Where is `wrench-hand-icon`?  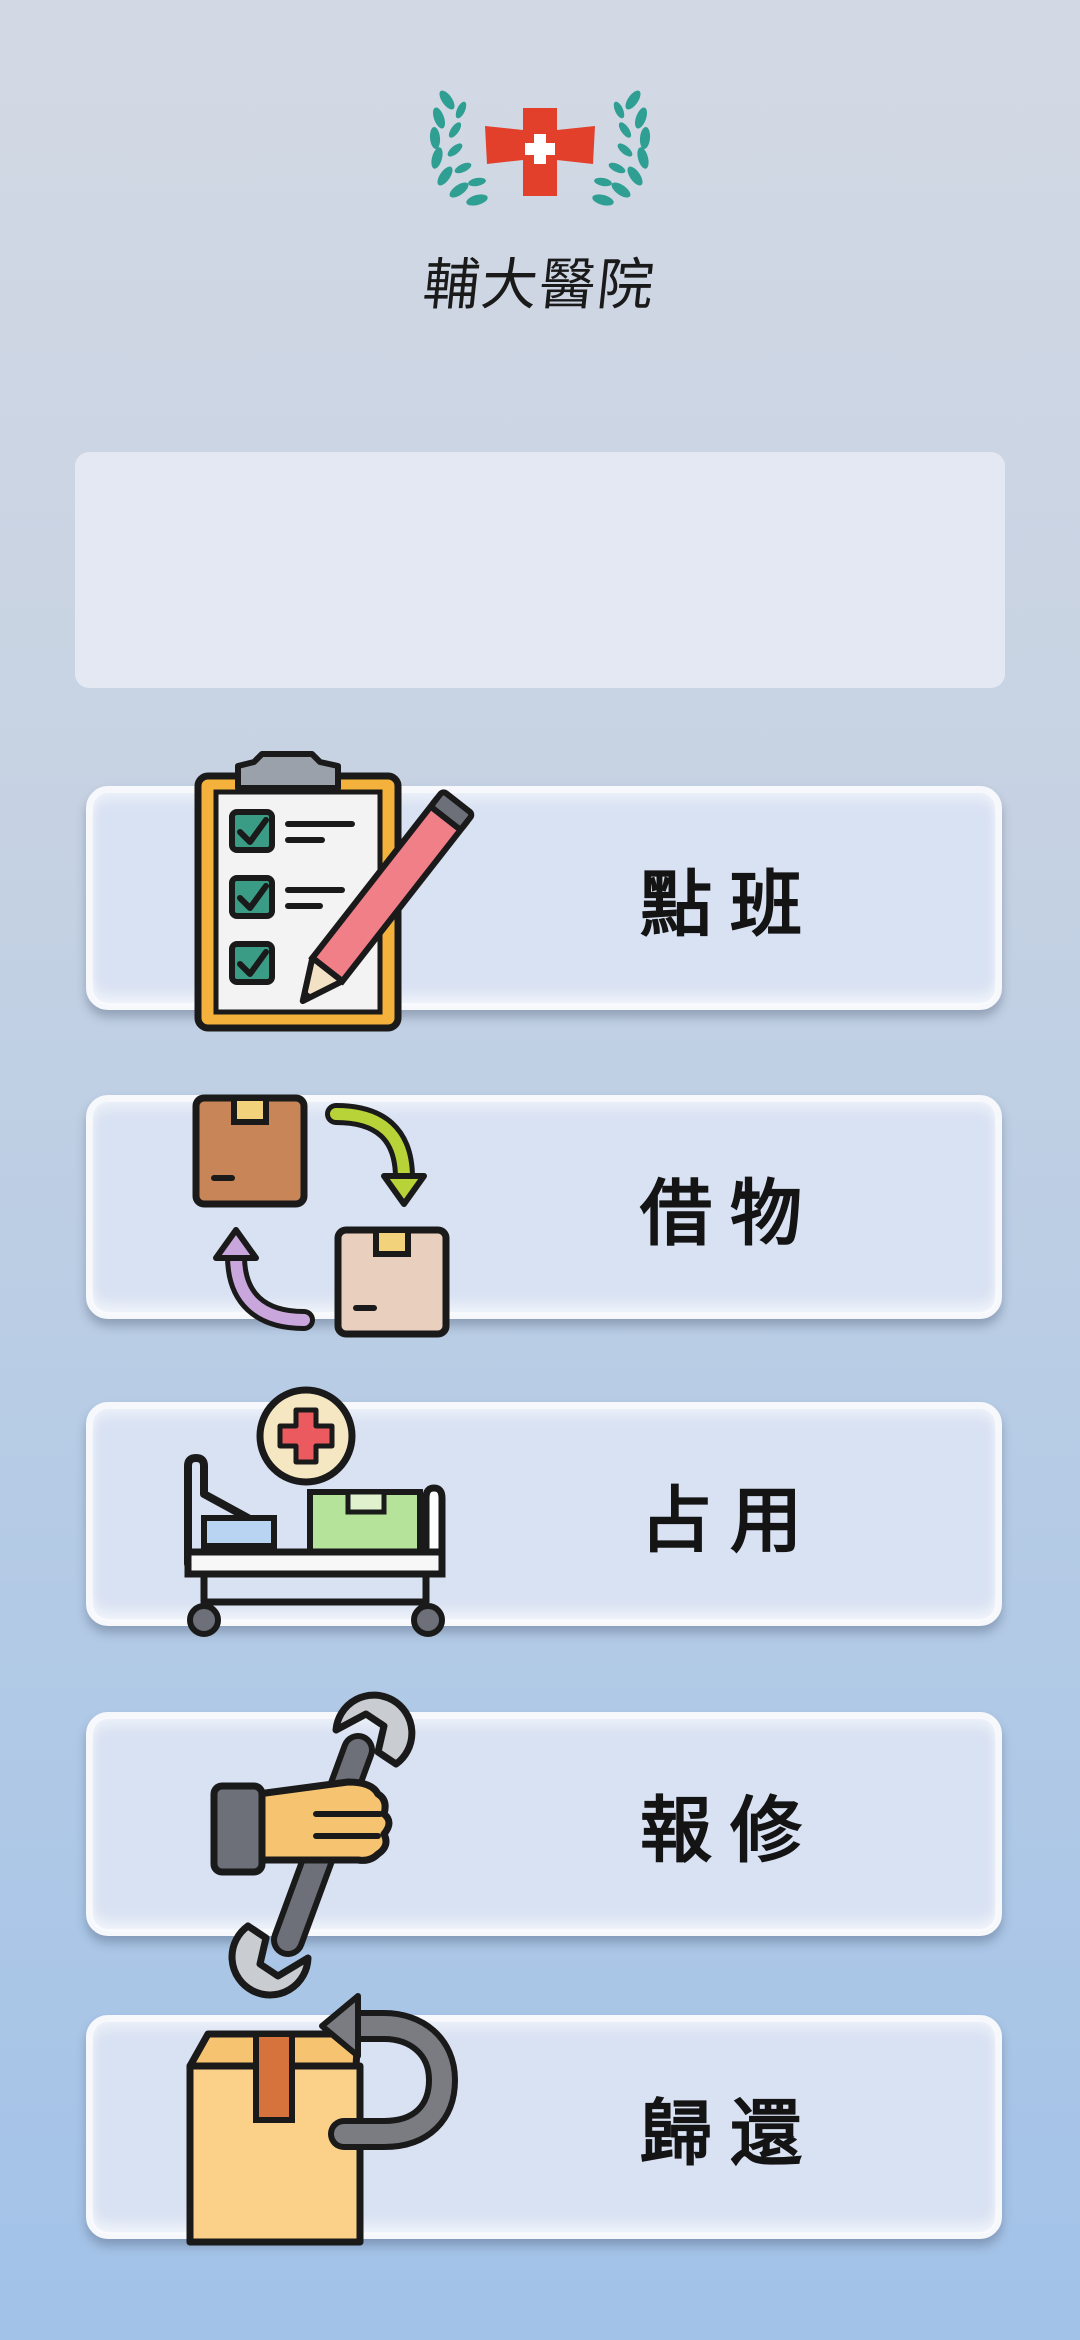 wrench-hand-icon is located at coordinates (328, 1844).